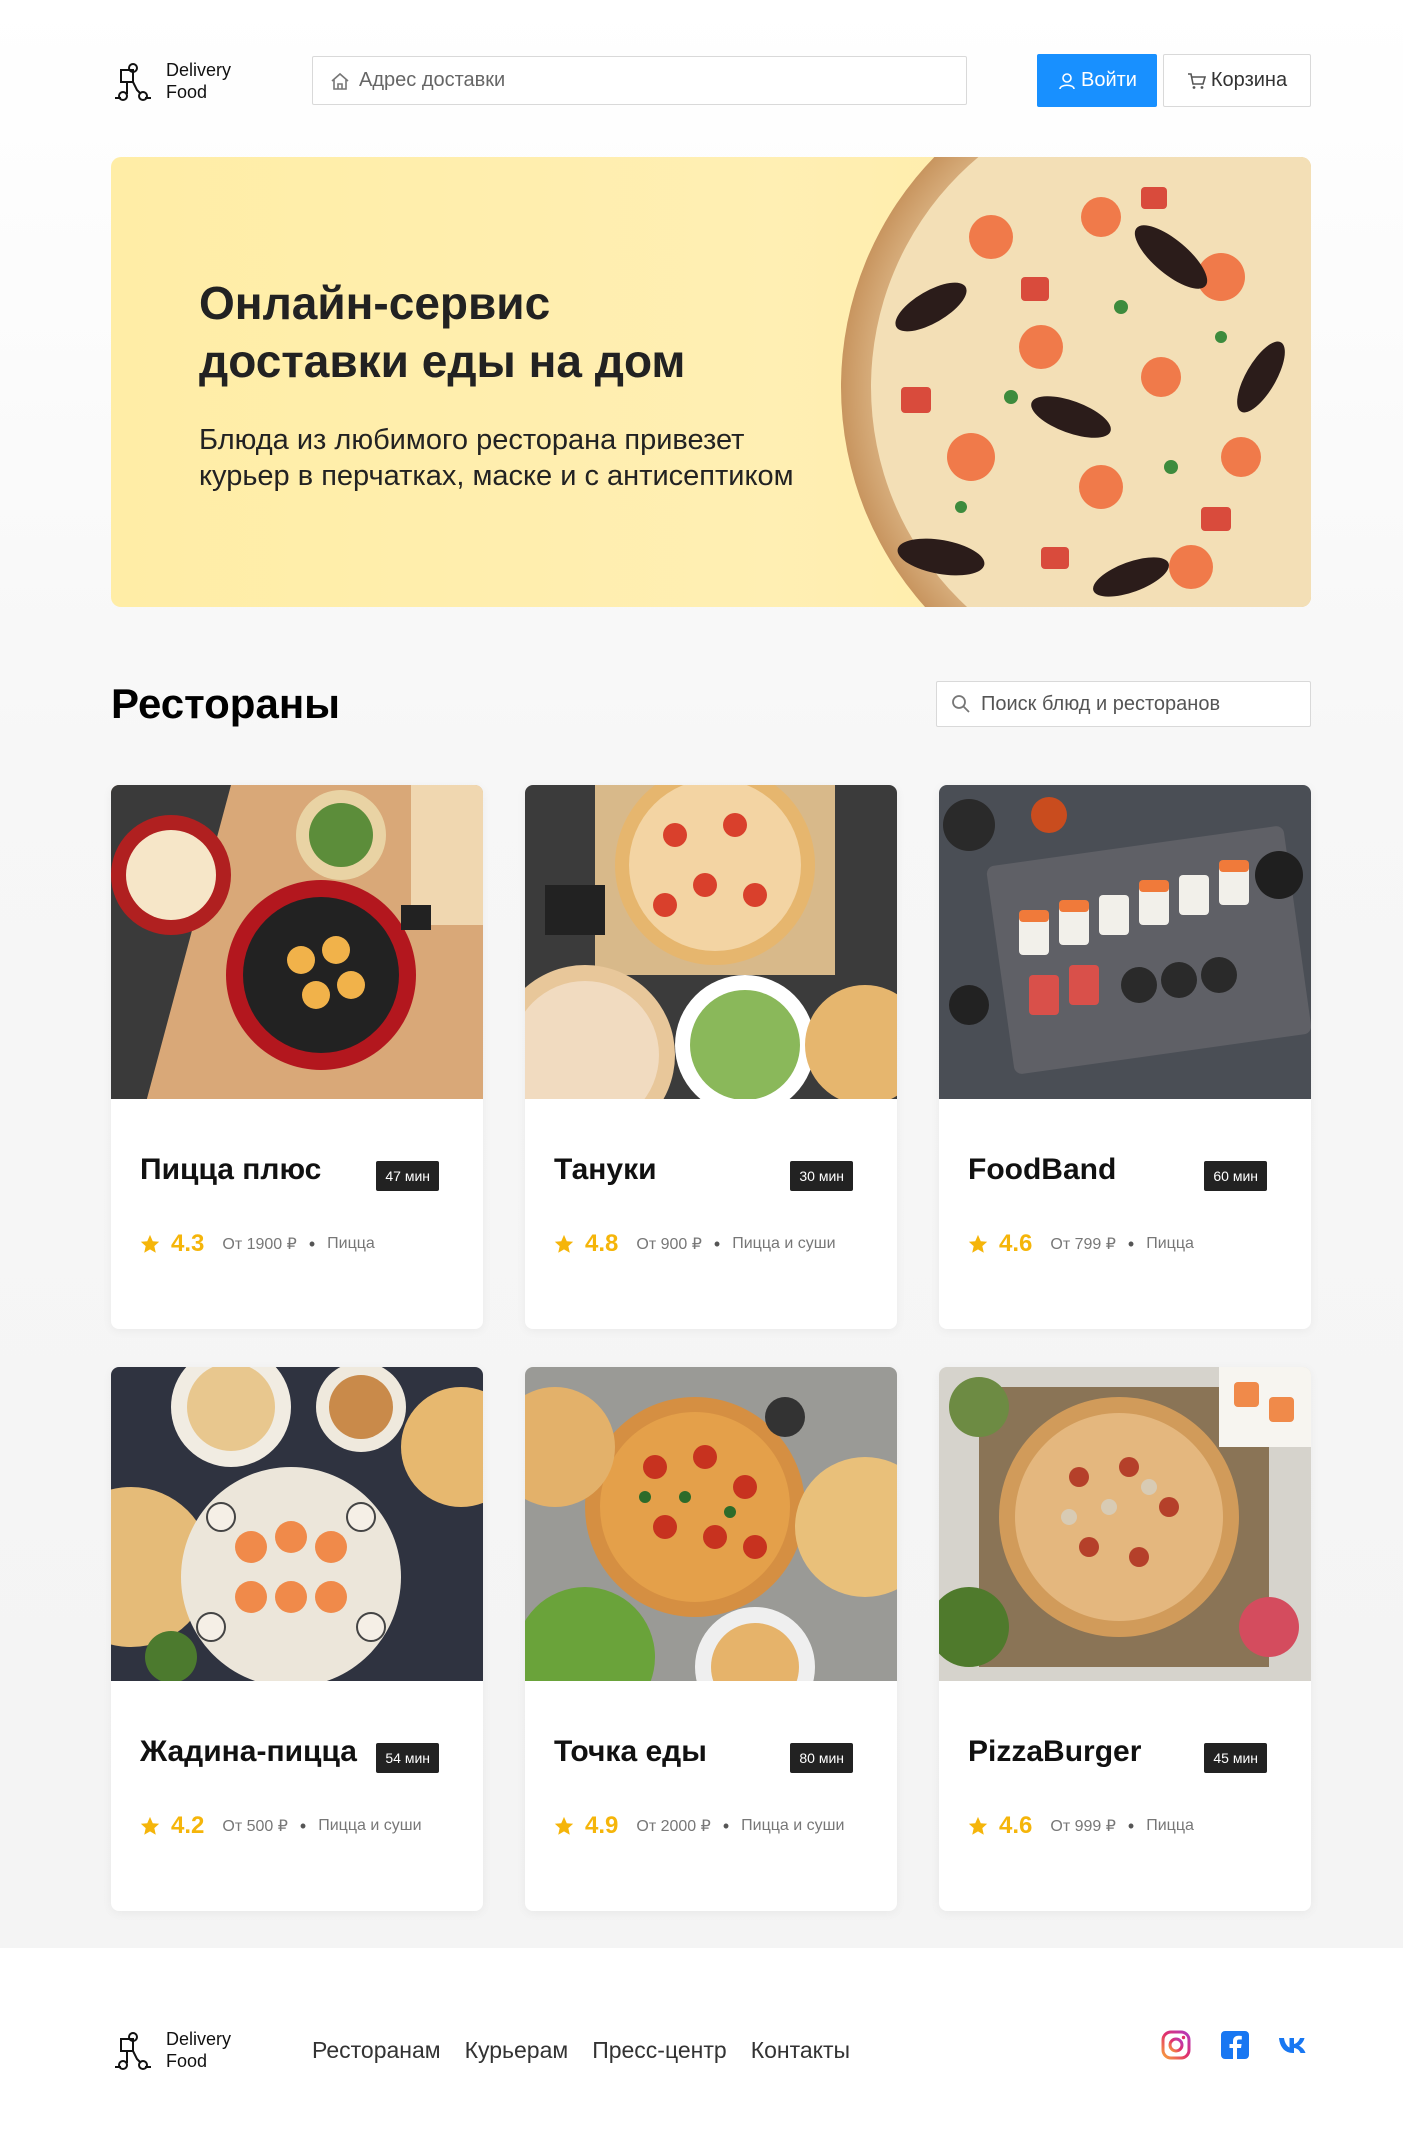  What do you see at coordinates (479, 332) in the screenshot?
I see `promo-title: Онлайн-сервис доставки еды на дом` at bounding box center [479, 332].